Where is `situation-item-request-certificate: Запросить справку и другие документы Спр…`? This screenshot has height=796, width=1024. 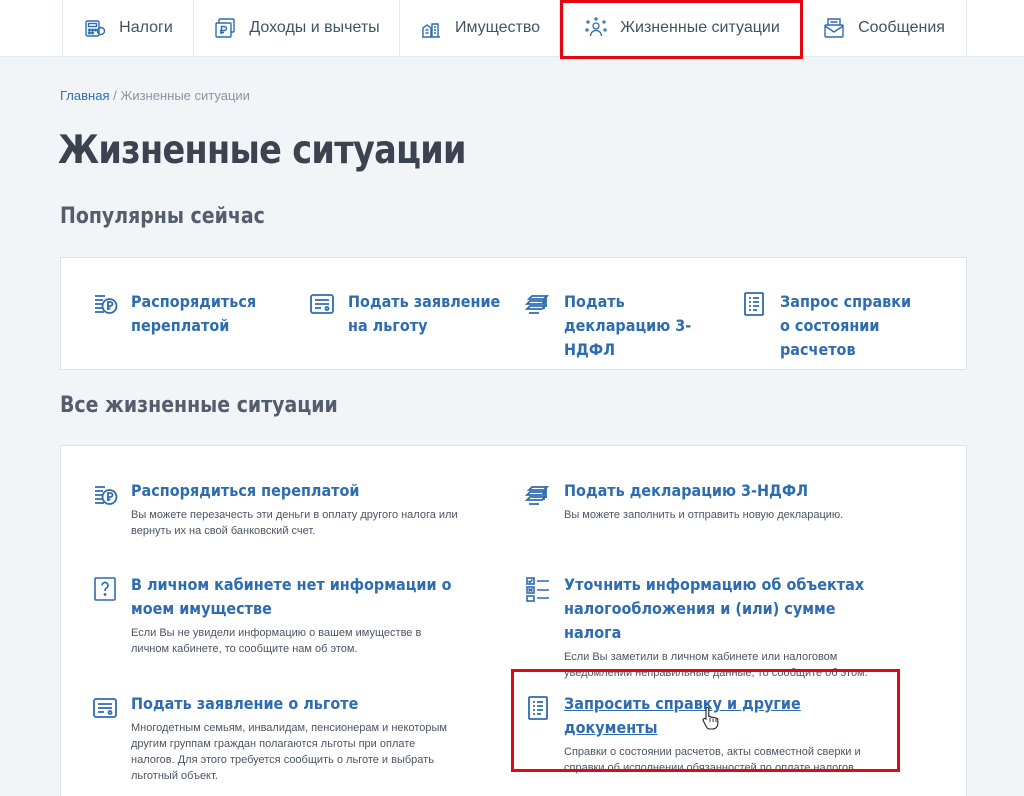
situation-item-request-certificate: Запросить справку и другие документы Спр… is located at coordinates (709, 734).